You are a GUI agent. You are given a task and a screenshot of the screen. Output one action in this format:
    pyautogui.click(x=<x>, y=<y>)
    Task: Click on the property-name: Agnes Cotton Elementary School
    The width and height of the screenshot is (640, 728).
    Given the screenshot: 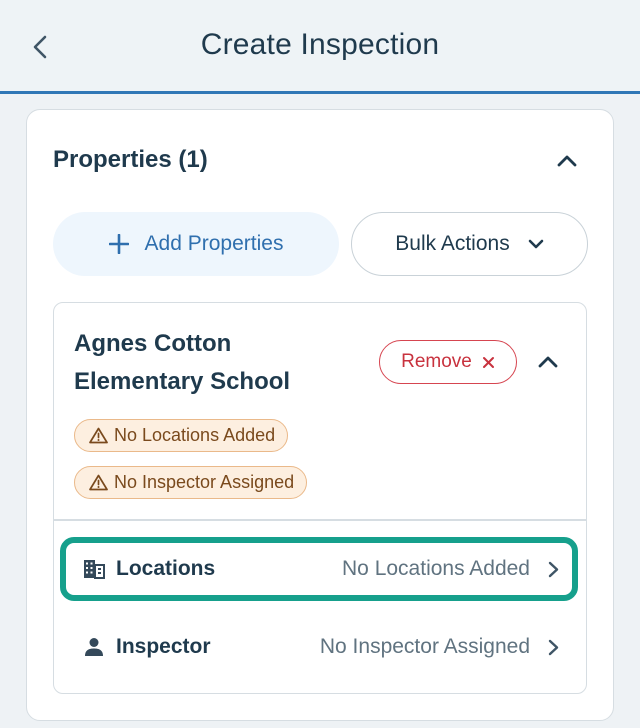 What is the action you would take?
    pyautogui.click(x=182, y=362)
    